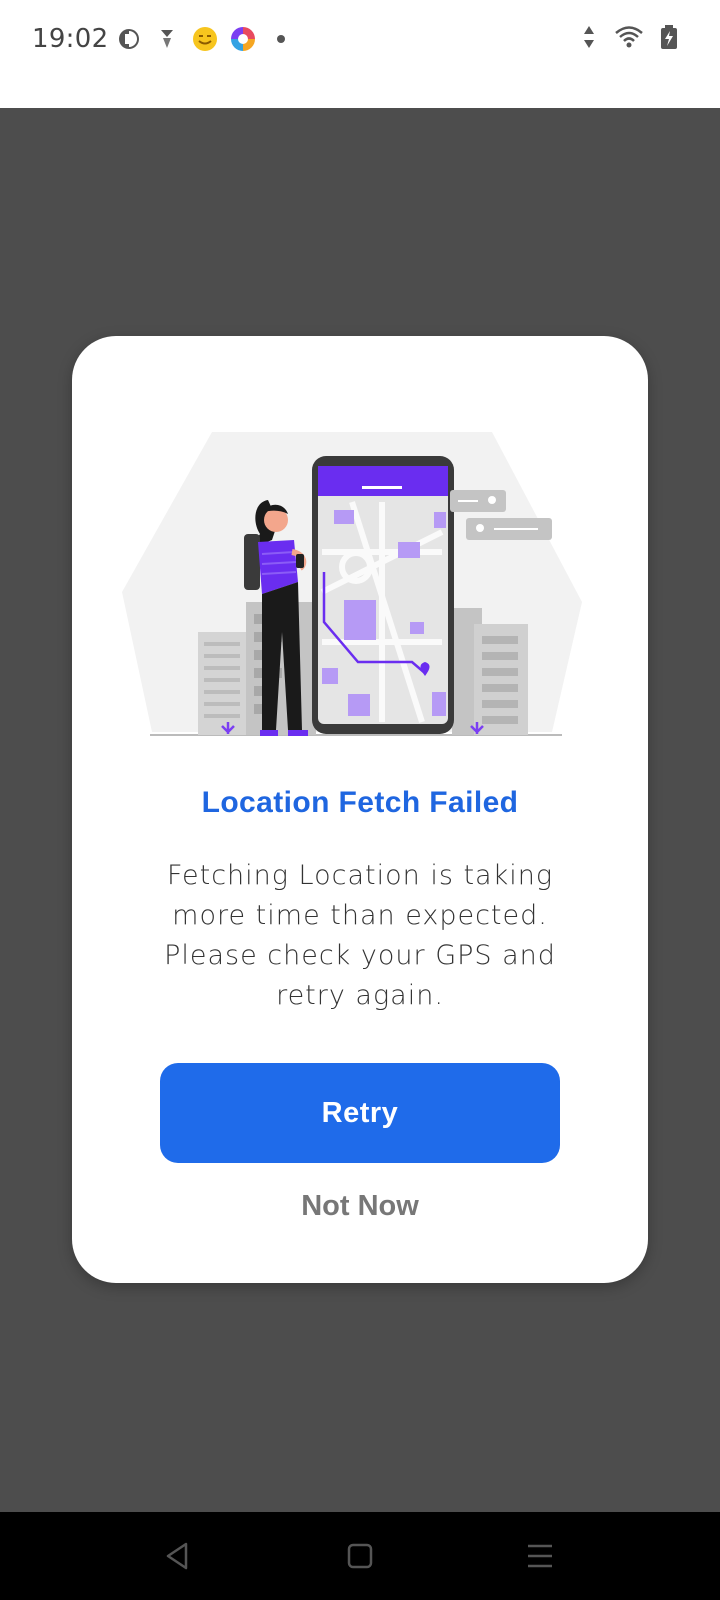  I want to click on home-icon, so click(360, 1556).